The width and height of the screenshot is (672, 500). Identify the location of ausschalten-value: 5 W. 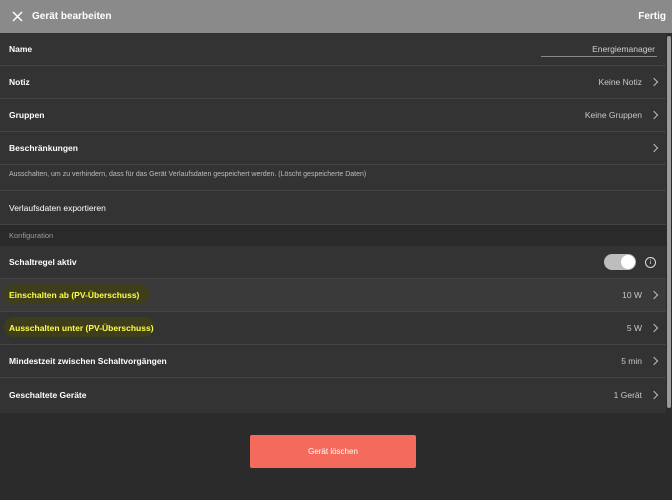
(634, 328).